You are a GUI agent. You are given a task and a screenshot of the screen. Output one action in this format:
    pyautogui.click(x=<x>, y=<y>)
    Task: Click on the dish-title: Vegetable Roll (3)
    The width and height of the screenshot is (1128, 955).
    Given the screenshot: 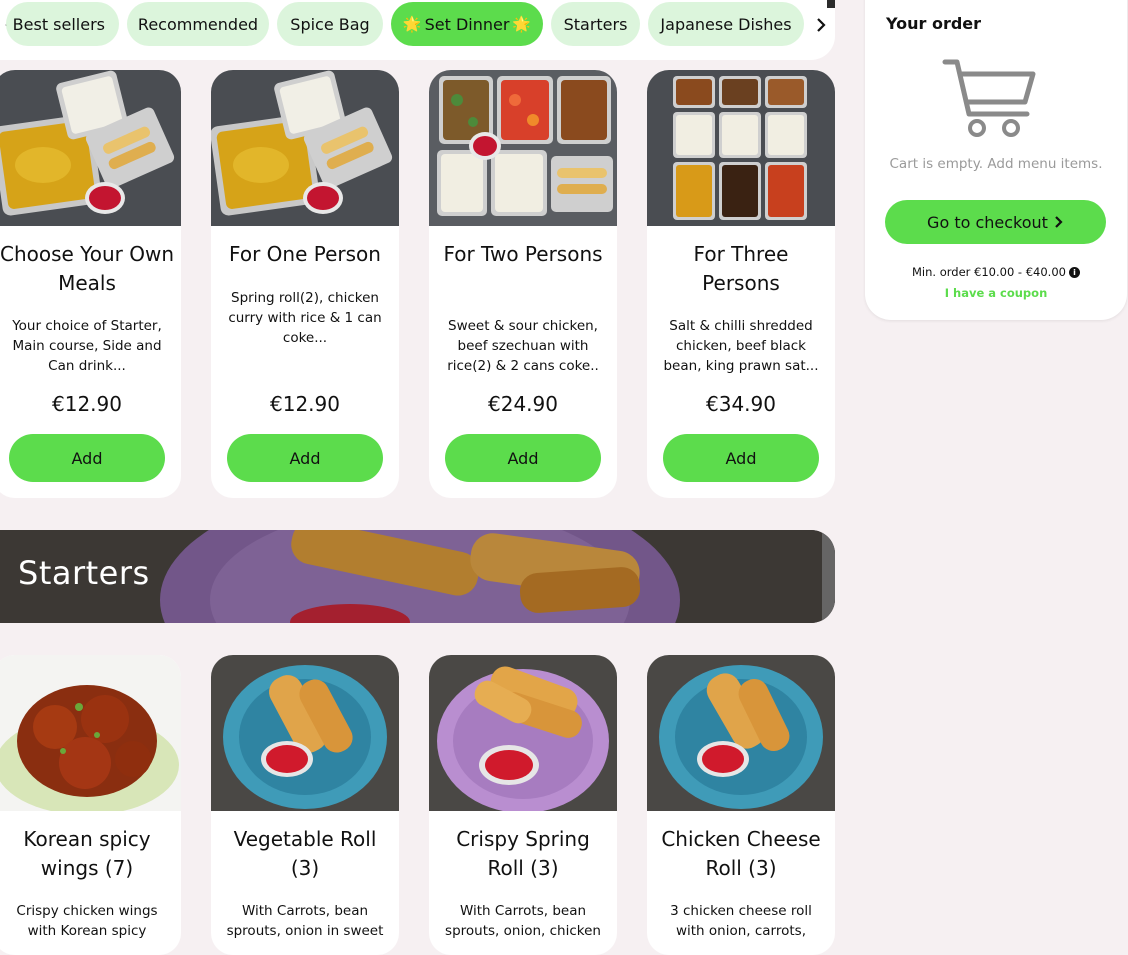 What is the action you would take?
    pyautogui.click(x=305, y=853)
    